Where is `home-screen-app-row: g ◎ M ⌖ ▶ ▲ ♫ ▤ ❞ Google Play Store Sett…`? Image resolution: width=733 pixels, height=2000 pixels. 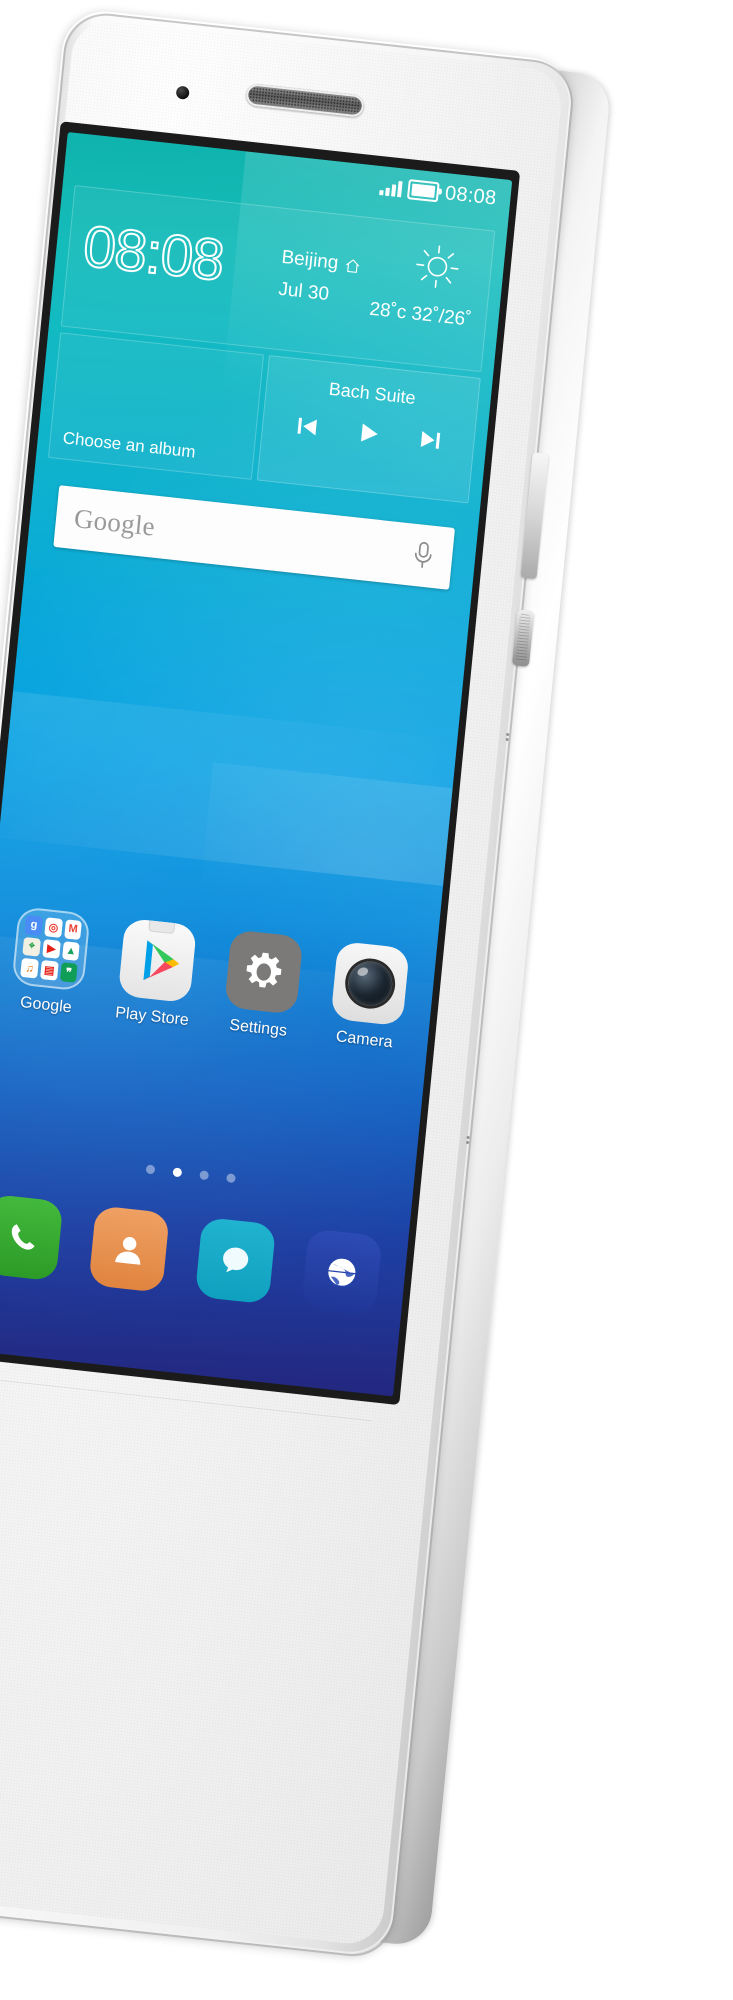 home-screen-app-row: g ◎ M ⌖ ▶ ▲ ♫ ▤ ❞ Google Play Store Sett… is located at coordinates (213, 979).